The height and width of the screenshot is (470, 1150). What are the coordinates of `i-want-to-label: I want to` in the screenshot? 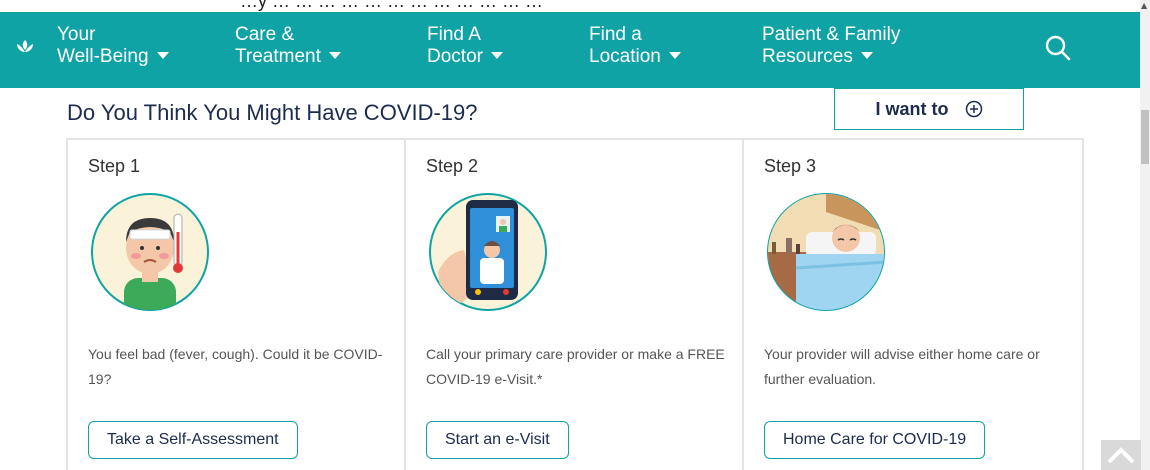 It's located at (912, 108).